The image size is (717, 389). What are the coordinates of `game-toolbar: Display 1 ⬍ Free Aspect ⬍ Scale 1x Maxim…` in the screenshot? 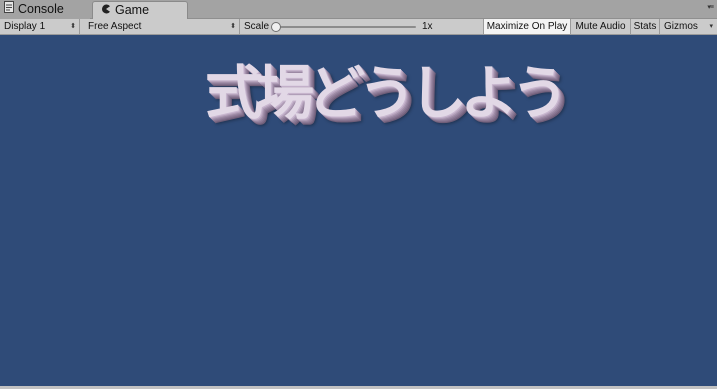 It's located at (358, 27).